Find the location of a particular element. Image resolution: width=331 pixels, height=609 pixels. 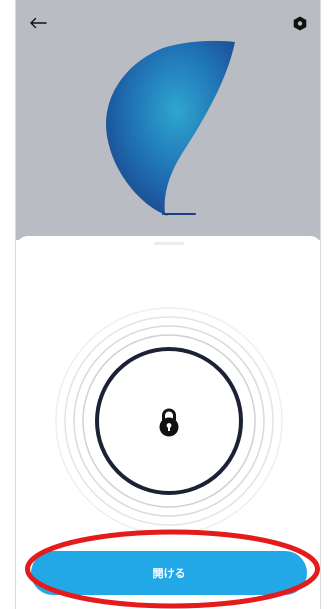

lock-toggle-button is located at coordinates (169, 423).